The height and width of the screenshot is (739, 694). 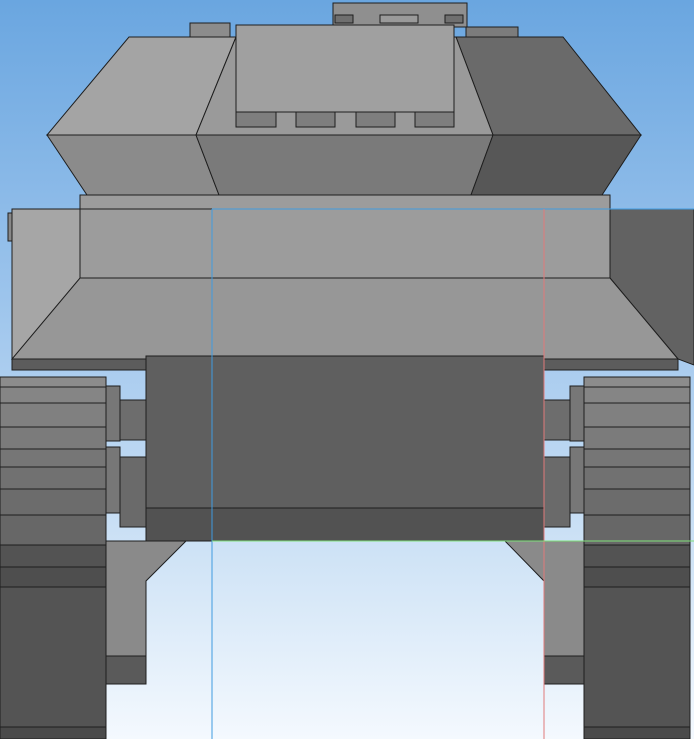 What do you see at coordinates (133, 492) in the screenshot?
I see `left-hub-lower` at bounding box center [133, 492].